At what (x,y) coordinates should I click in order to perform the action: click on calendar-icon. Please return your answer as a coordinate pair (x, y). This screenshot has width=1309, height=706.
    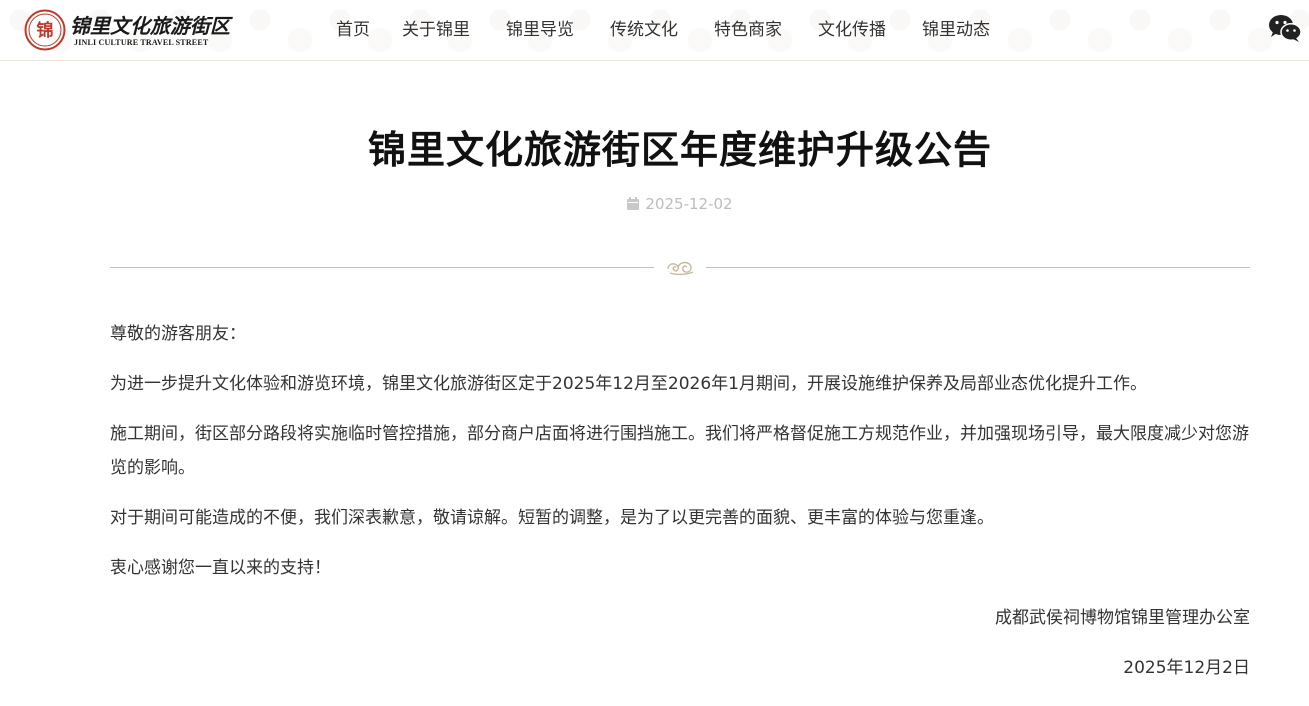
    Looking at the image, I should click on (633, 203).